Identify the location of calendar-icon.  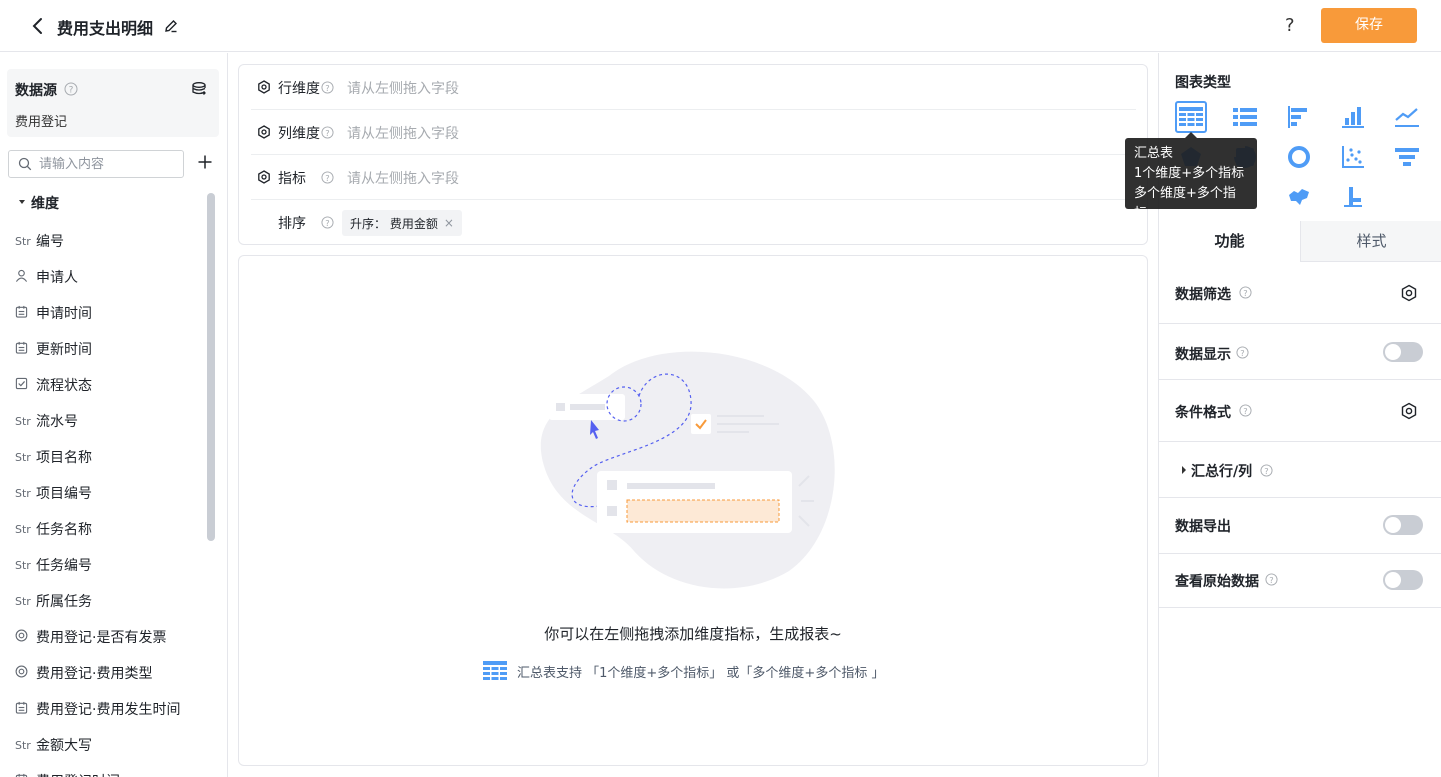
(25, 349).